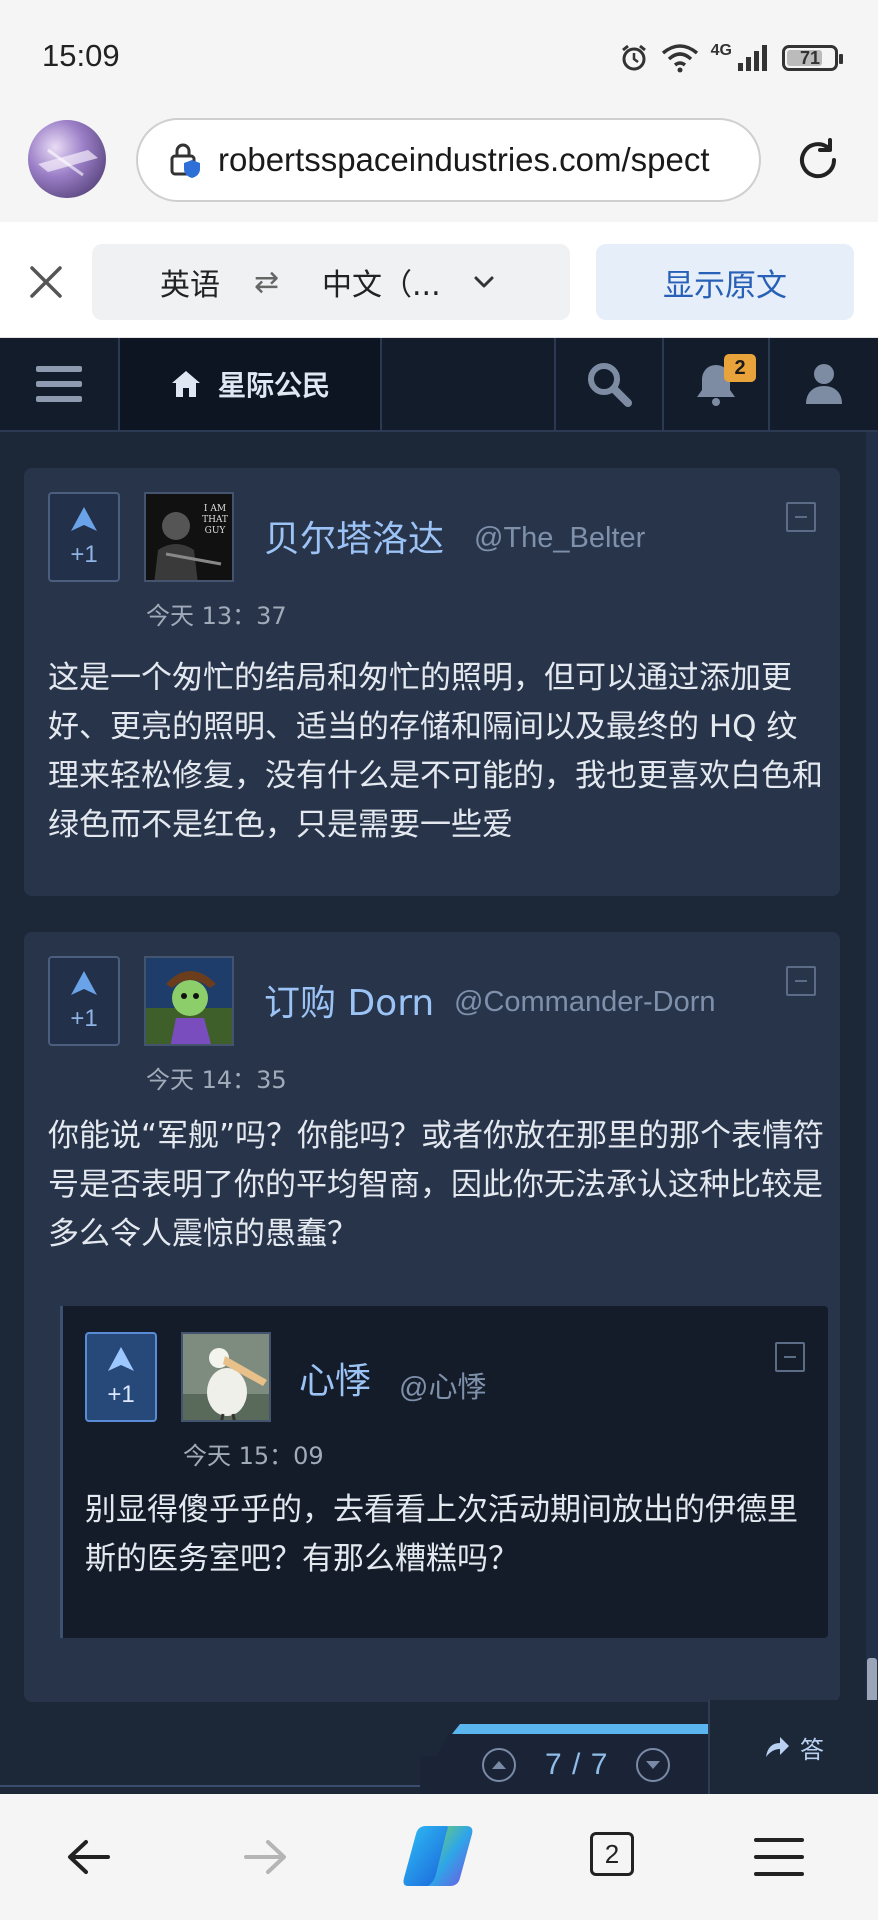 This screenshot has height=1920, width=878. I want to click on alarm-icon, so click(633, 57).